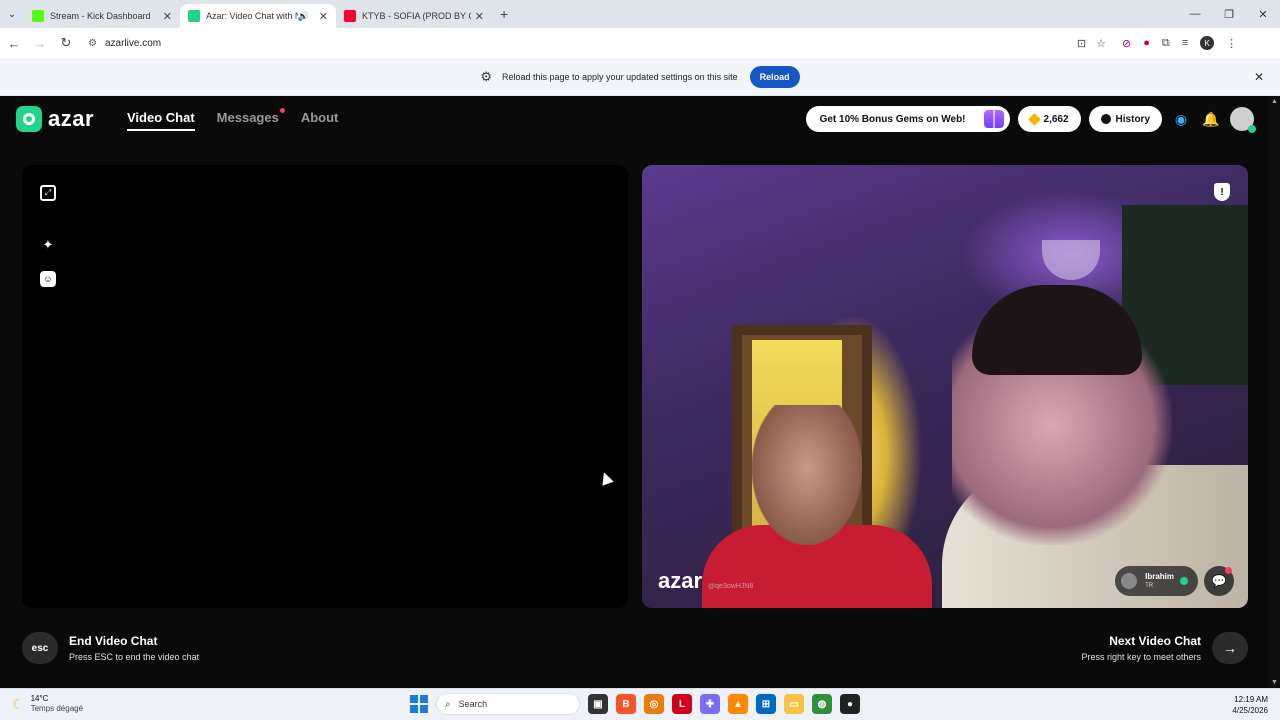 The image size is (1280, 720). What do you see at coordinates (892, 119) in the screenshot?
I see `promo-label: Get 10% Bonus Gems on Web!` at bounding box center [892, 119].